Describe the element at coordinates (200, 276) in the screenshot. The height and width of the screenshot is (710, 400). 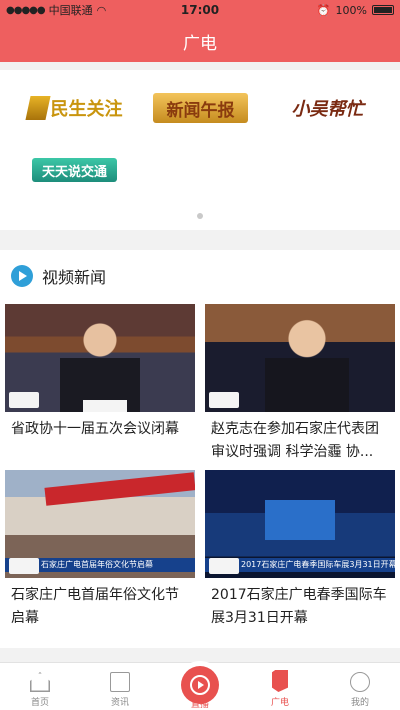
I see `section-header: 视频新闻` at that location.